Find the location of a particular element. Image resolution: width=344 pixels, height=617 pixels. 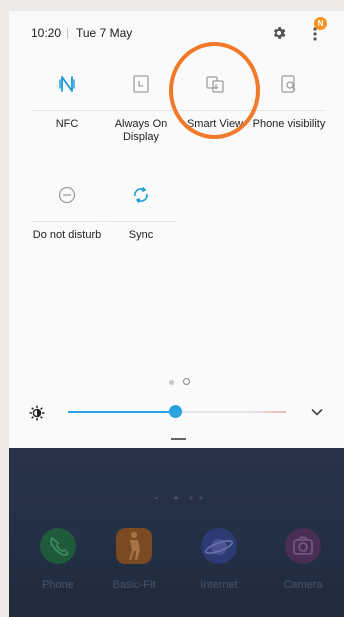

page-indicator-dot-current is located at coordinates (186, 381).